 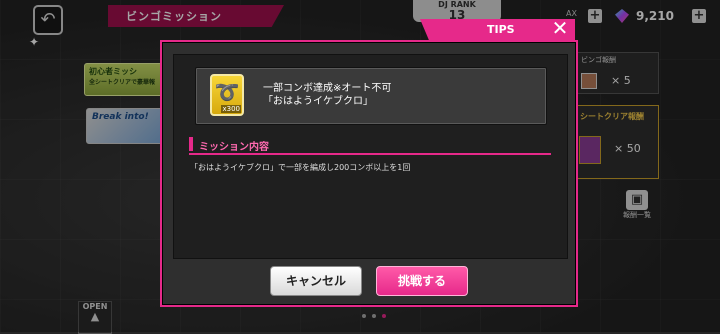 What do you see at coordinates (300, 167) in the screenshot?
I see `mission-description: 「おはようイケブクロ」で一部を編成し200コンボ以上を1回` at bounding box center [300, 167].